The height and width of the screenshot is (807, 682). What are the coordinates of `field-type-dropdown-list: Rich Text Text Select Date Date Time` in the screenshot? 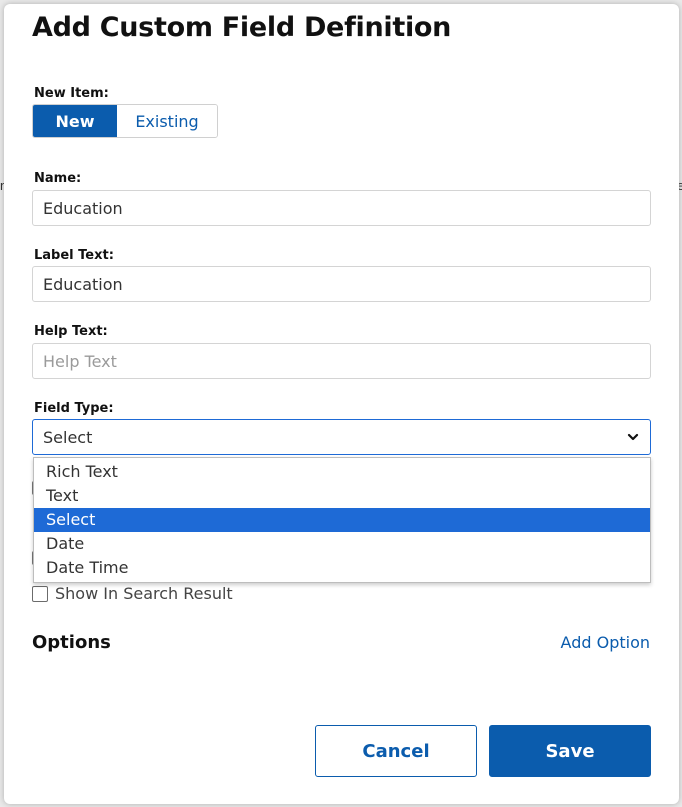 It's located at (342, 520).